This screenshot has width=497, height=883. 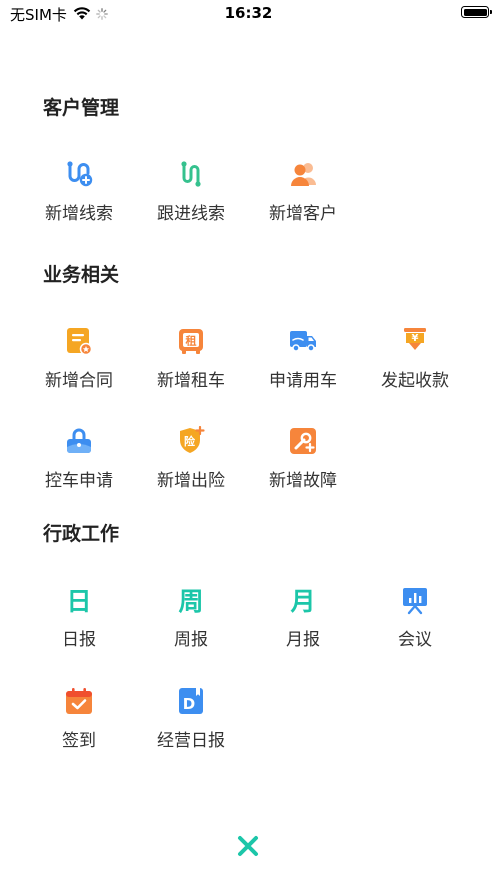 I want to click on new-lead-icon, so click(x=79, y=174).